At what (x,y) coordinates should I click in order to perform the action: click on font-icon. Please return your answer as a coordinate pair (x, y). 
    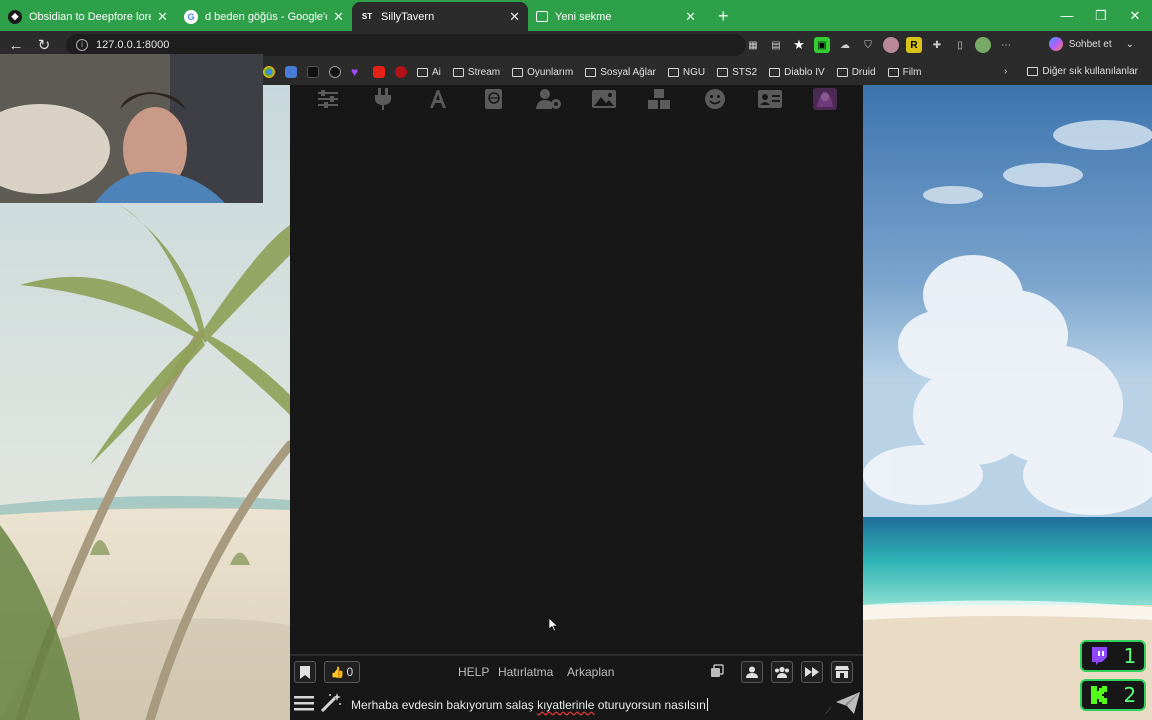
    Looking at the image, I should click on (438, 99).